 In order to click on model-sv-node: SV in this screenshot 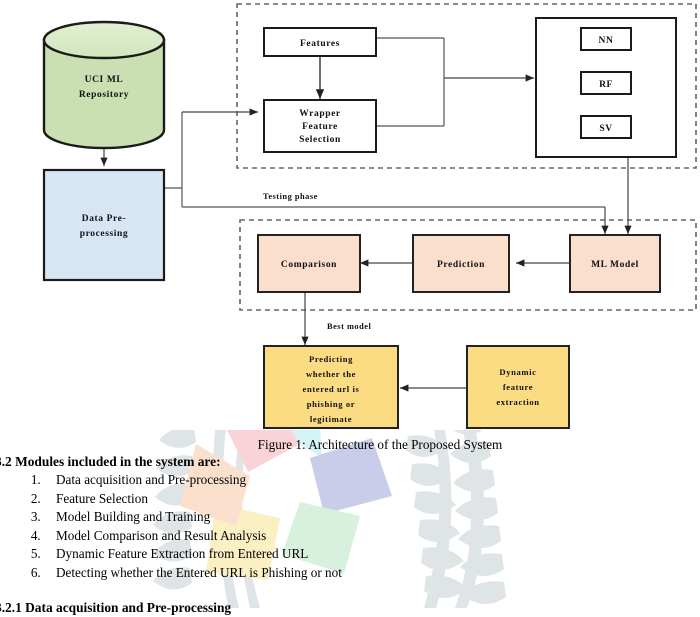, I will do `click(606, 127)`.